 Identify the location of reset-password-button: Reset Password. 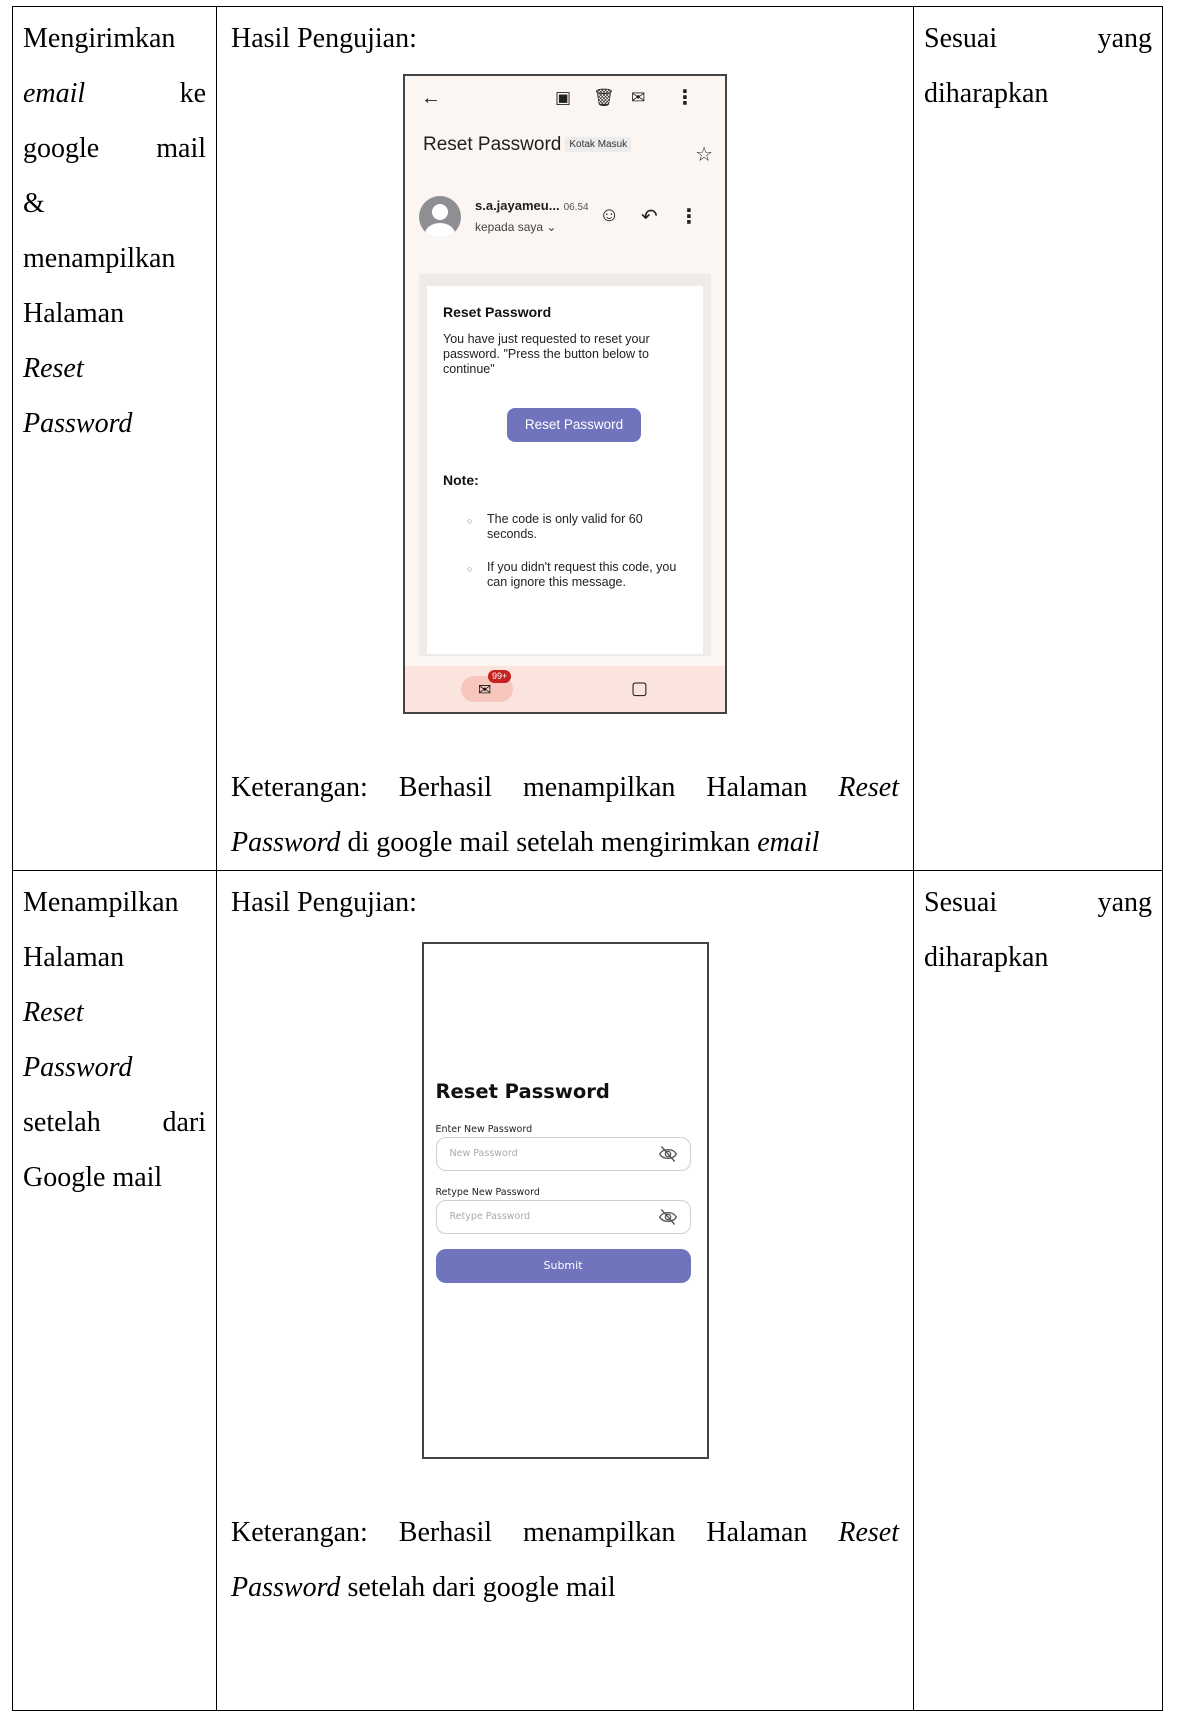
(574, 425).